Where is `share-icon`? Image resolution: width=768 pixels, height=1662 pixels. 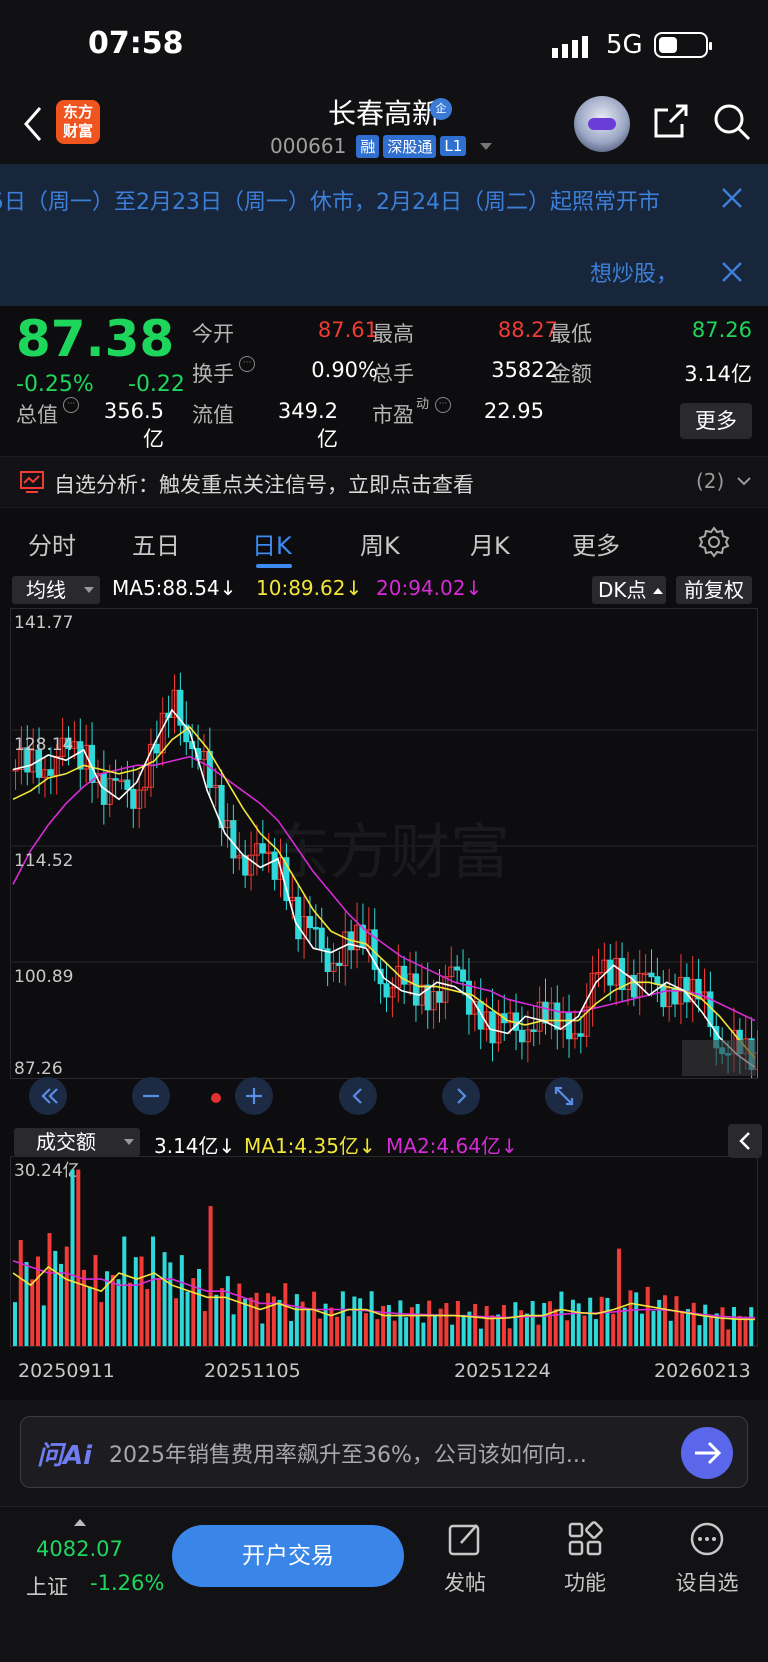 share-icon is located at coordinates (671, 121).